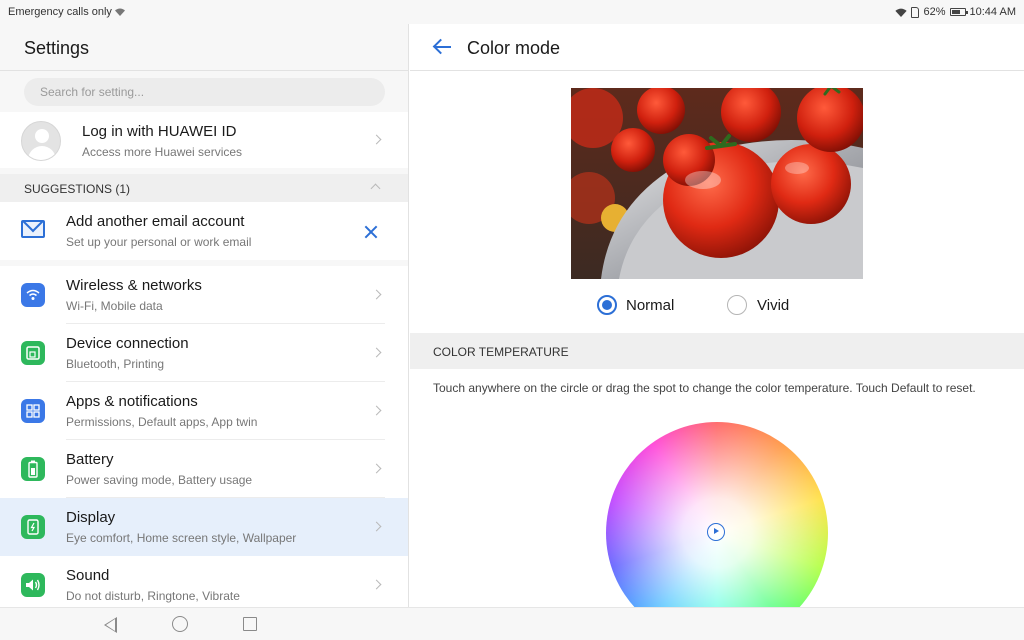 Image resolution: width=1024 pixels, height=640 pixels. What do you see at coordinates (204, 581) in the screenshot?
I see `sidebar-item-sound: Sound Do not disturb, Ringtone, Vibrate` at bounding box center [204, 581].